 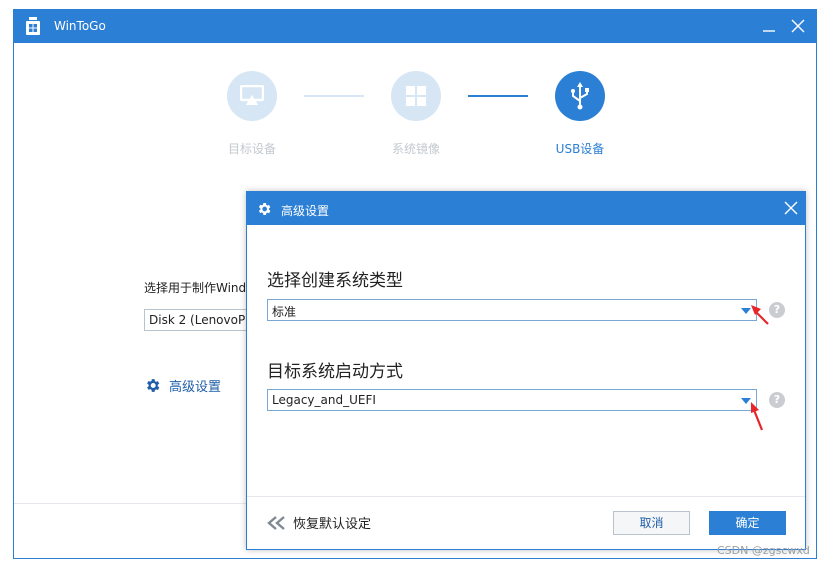 I want to click on step-label: USB设备, so click(x=580, y=149).